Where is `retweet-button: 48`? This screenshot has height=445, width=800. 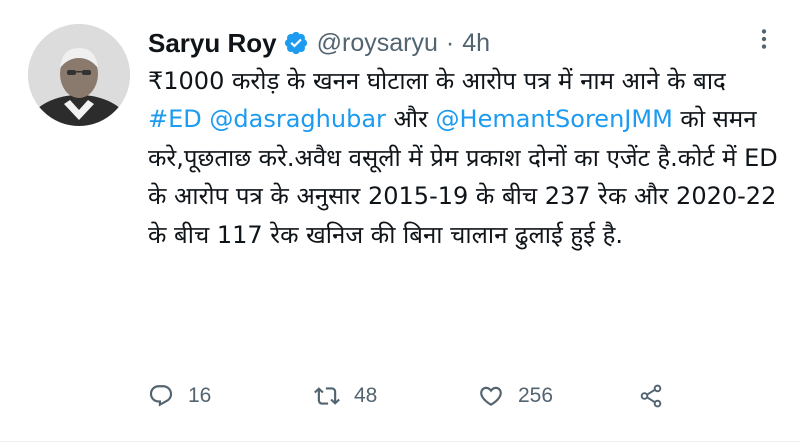 retweet-button: 48 is located at coordinates (345, 396).